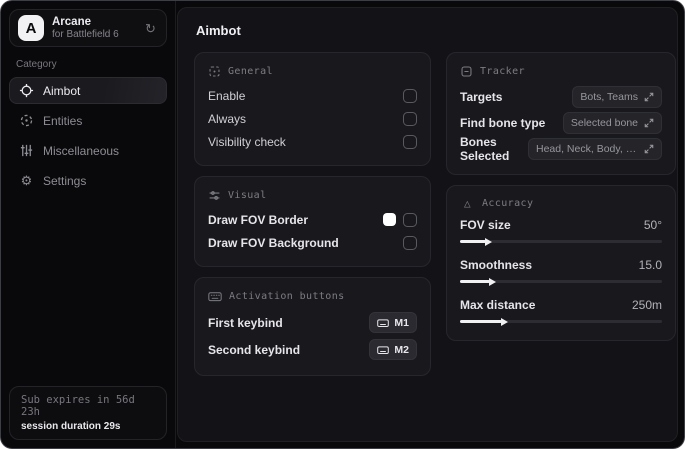  Describe the element at coordinates (218, 30) in the screenshot. I see `page-title: Aimbot` at that location.